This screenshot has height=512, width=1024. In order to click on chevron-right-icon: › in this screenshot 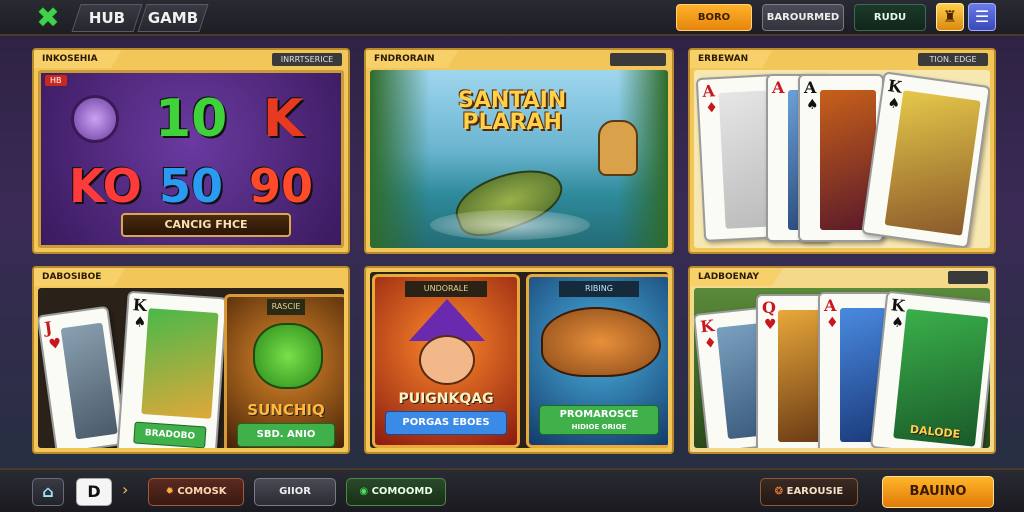, I will do `click(125, 489)`.